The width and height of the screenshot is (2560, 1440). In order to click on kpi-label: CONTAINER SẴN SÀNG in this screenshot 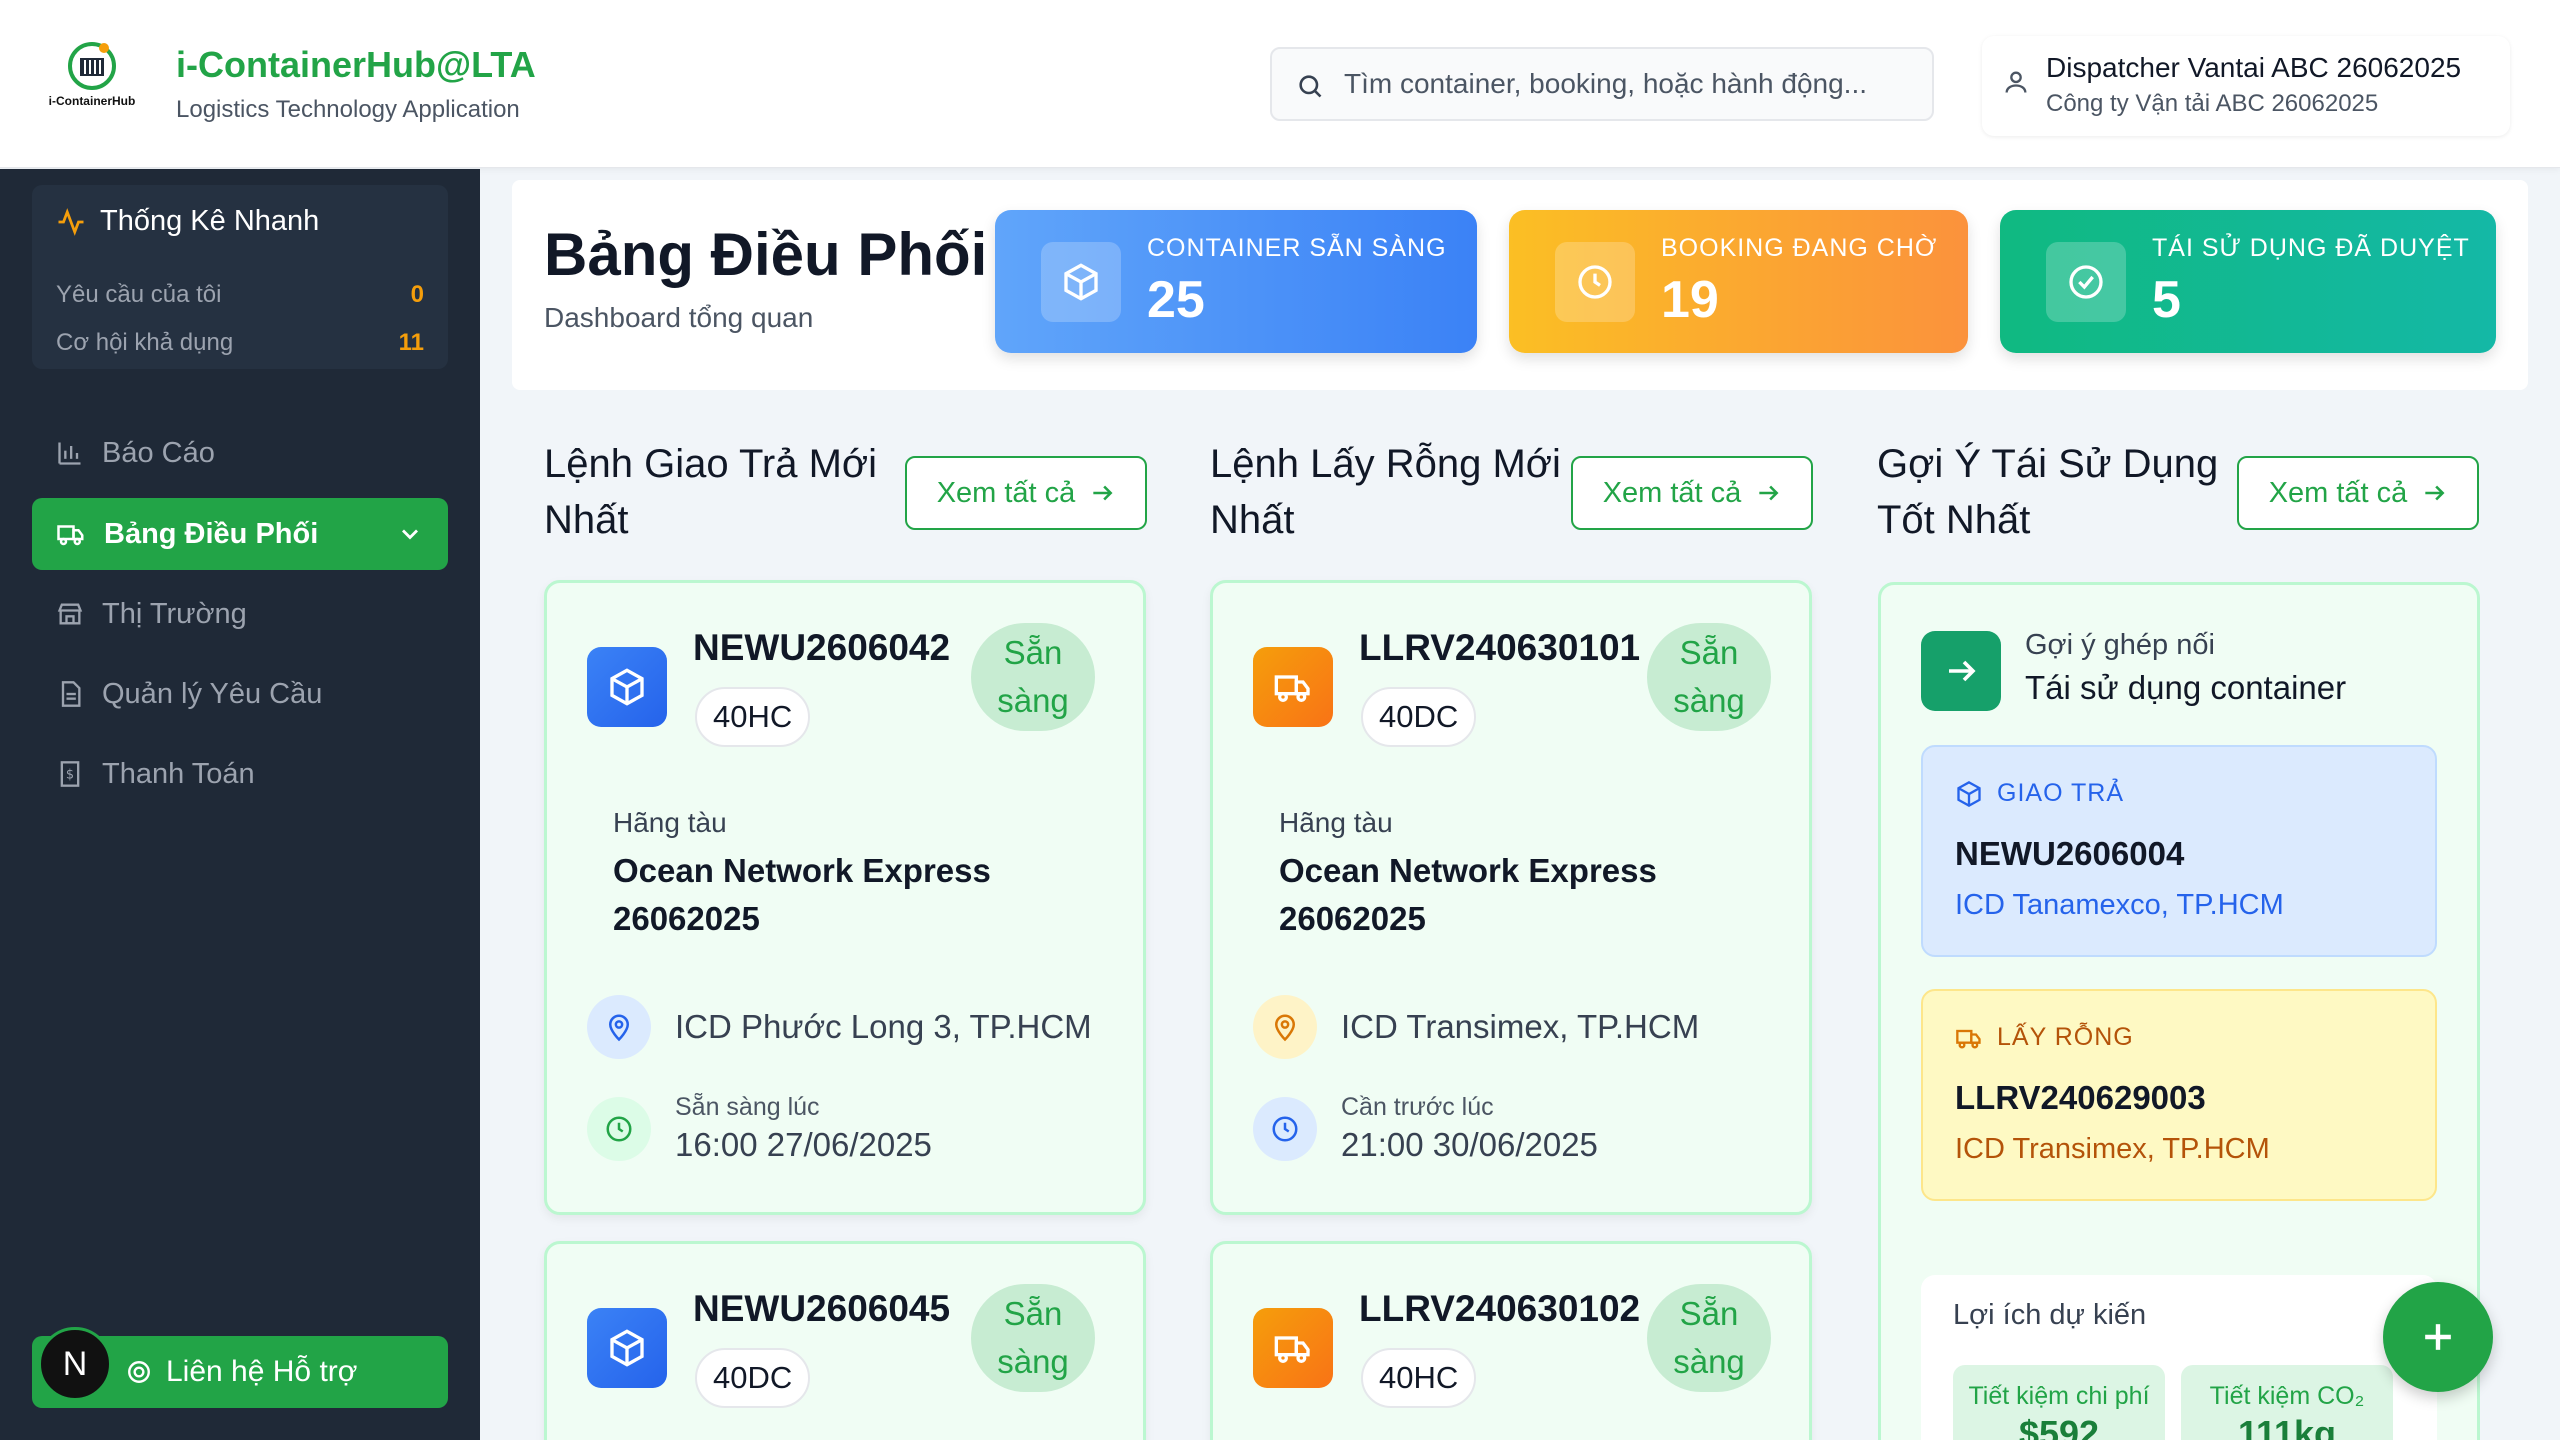, I will do `click(1297, 248)`.